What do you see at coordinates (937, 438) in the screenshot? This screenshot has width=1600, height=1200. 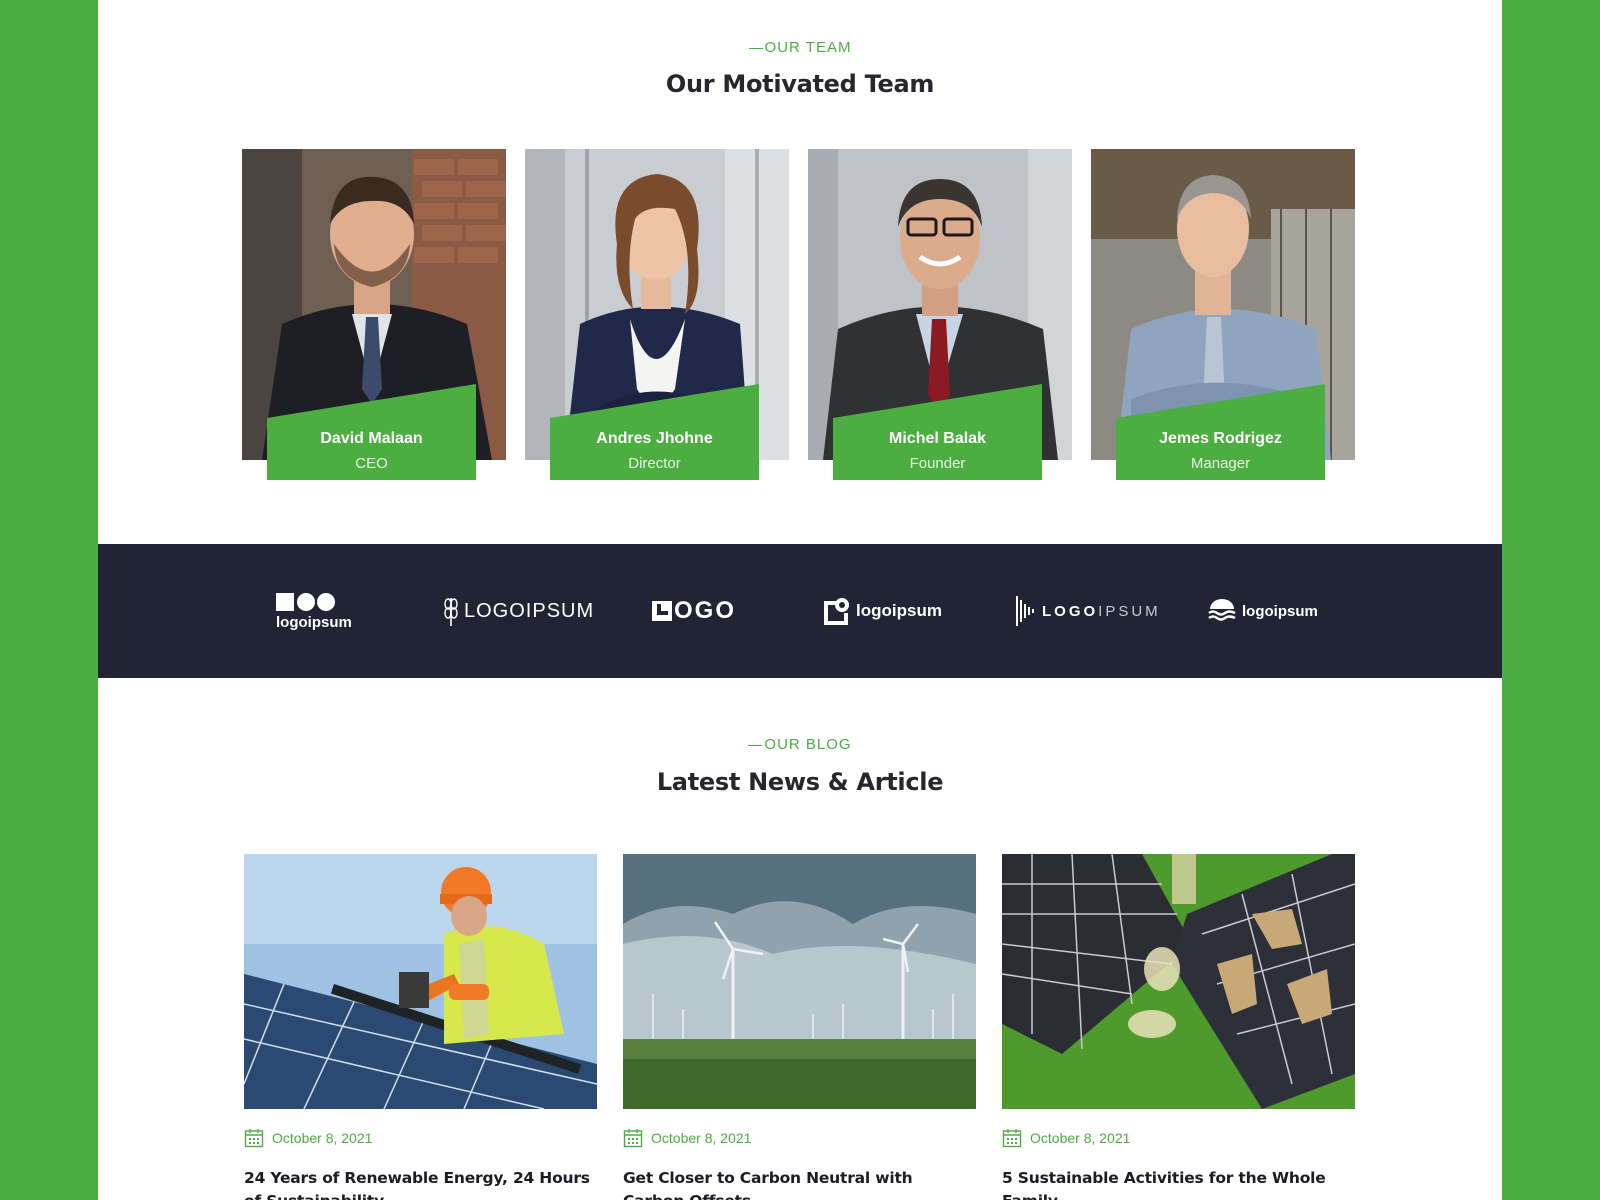 I see `member-name: Michel Balak` at bounding box center [937, 438].